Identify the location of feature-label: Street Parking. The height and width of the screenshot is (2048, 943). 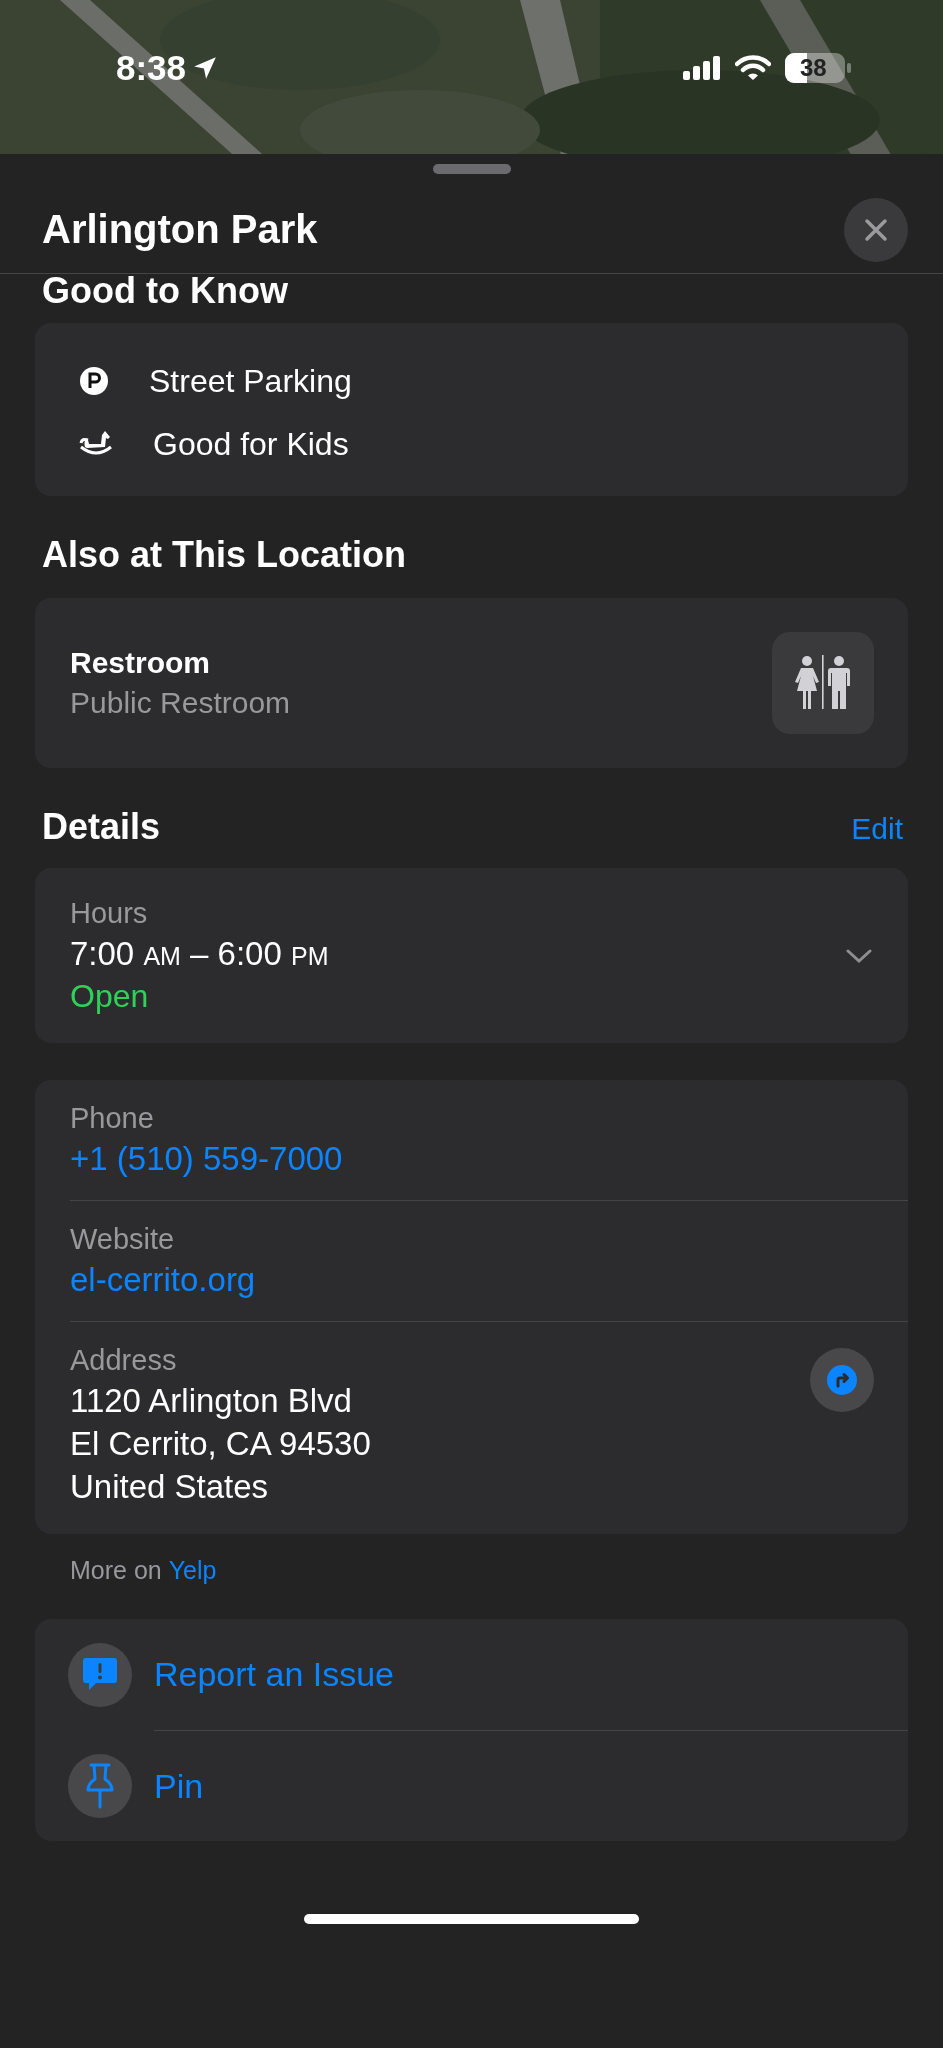
(250, 381).